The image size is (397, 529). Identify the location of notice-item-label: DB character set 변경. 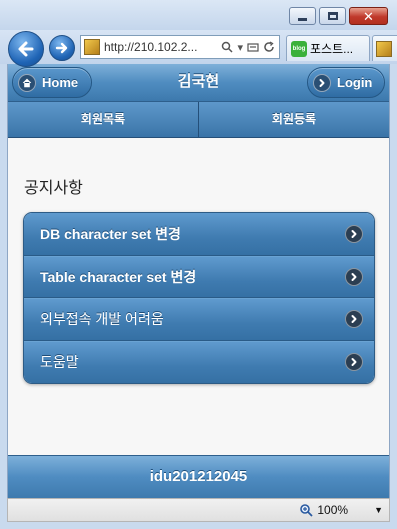
(110, 233).